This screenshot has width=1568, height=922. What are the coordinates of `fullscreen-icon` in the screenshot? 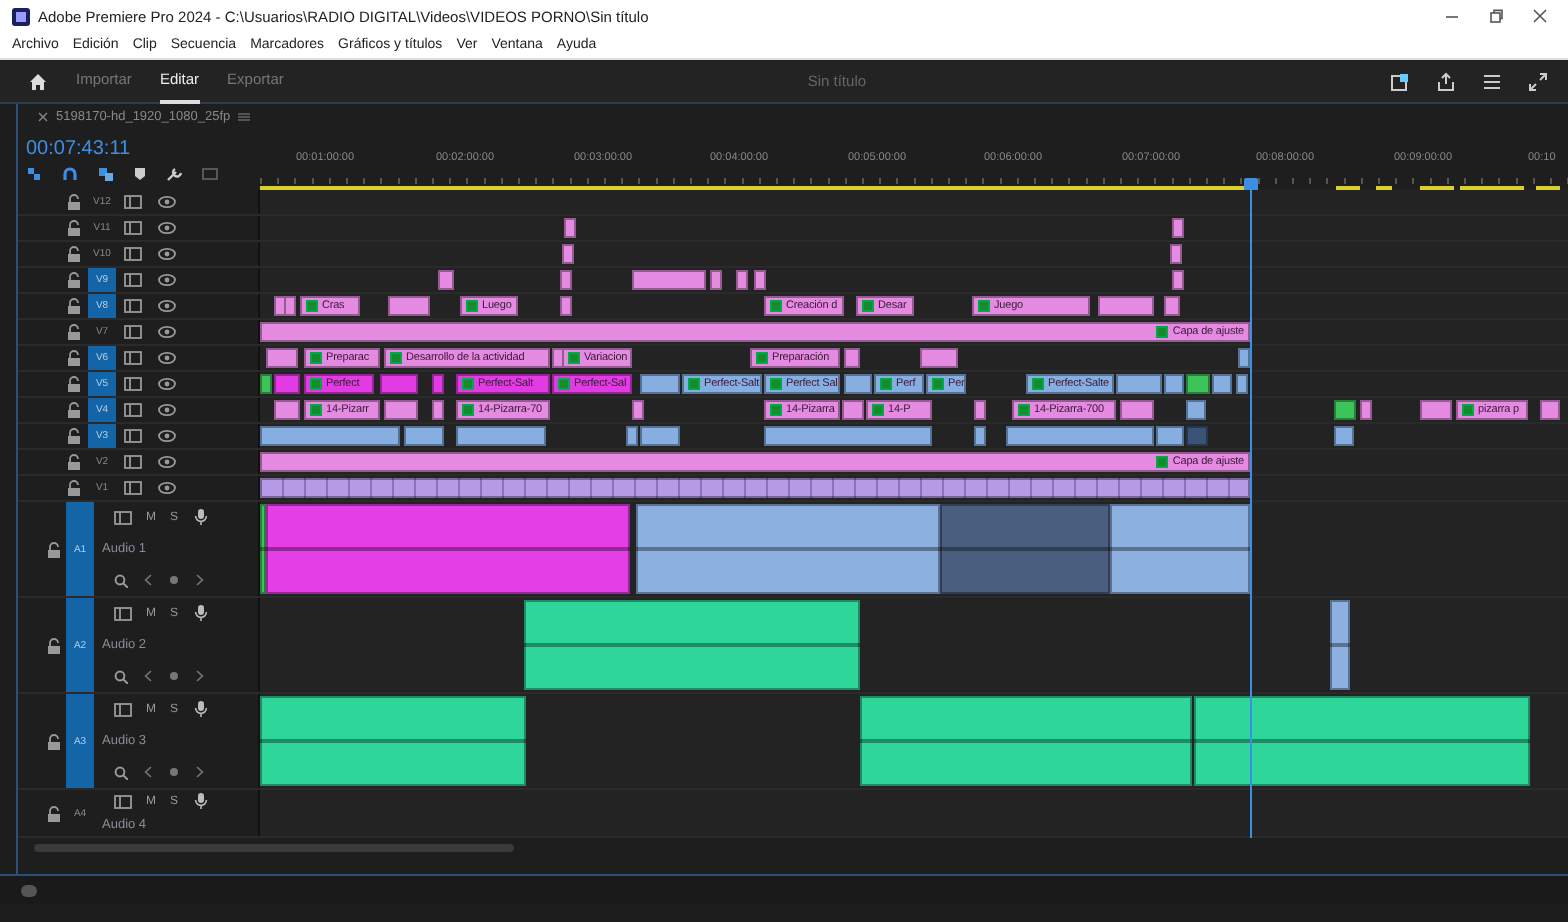 It's located at (1538, 81).